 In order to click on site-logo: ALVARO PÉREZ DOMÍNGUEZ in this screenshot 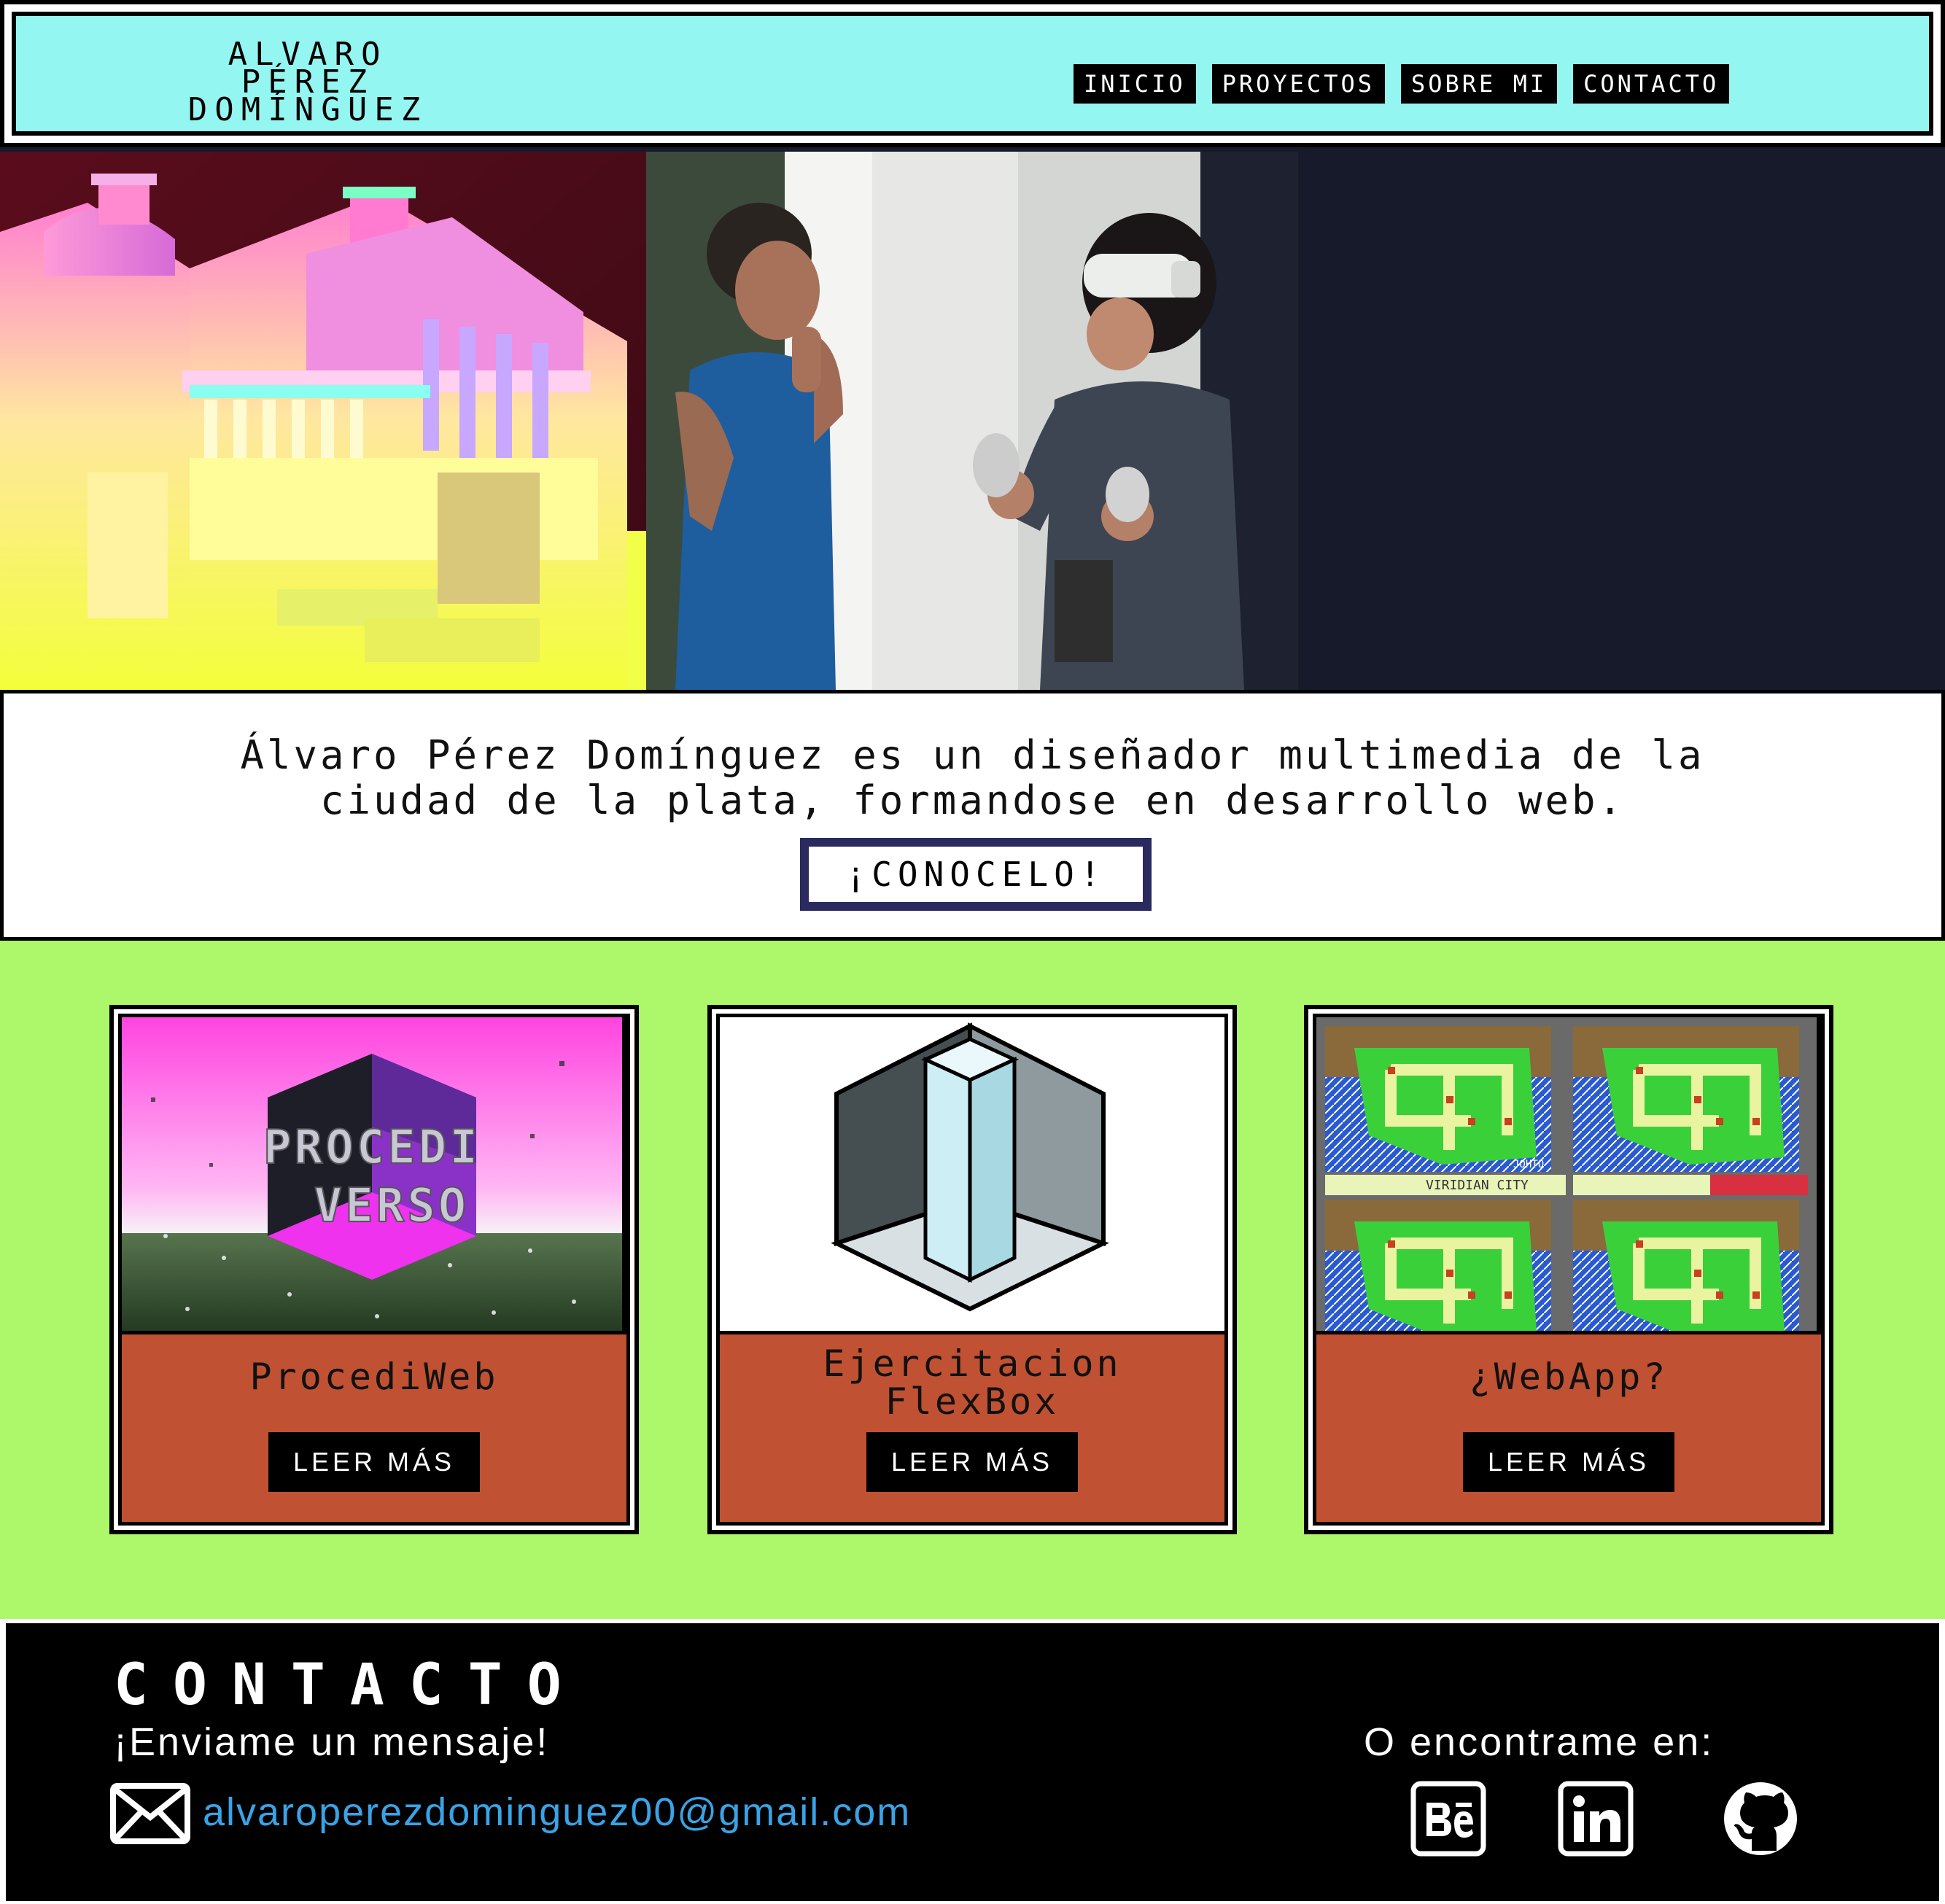, I will do `click(307, 83)`.